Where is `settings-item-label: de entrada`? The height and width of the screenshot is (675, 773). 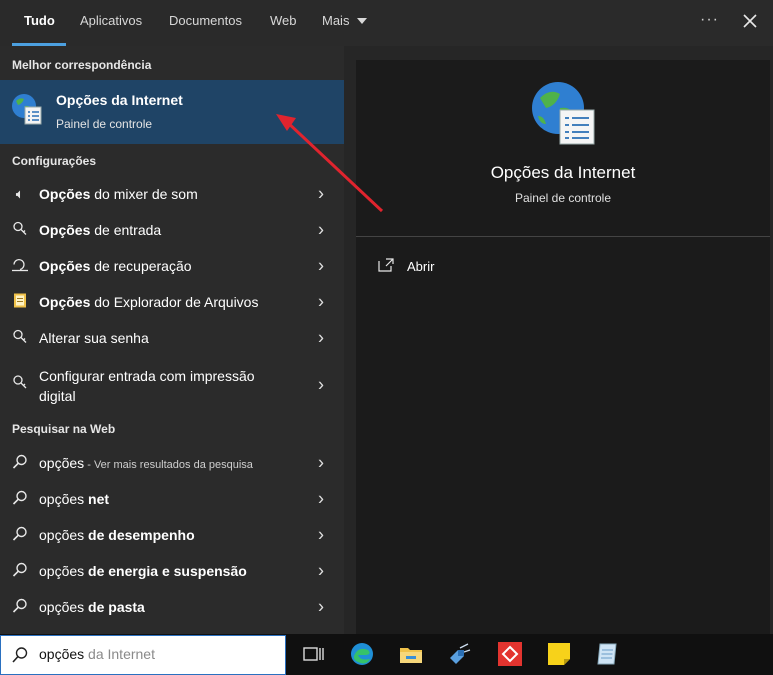
settings-item-label: de entrada is located at coordinates (126, 230).